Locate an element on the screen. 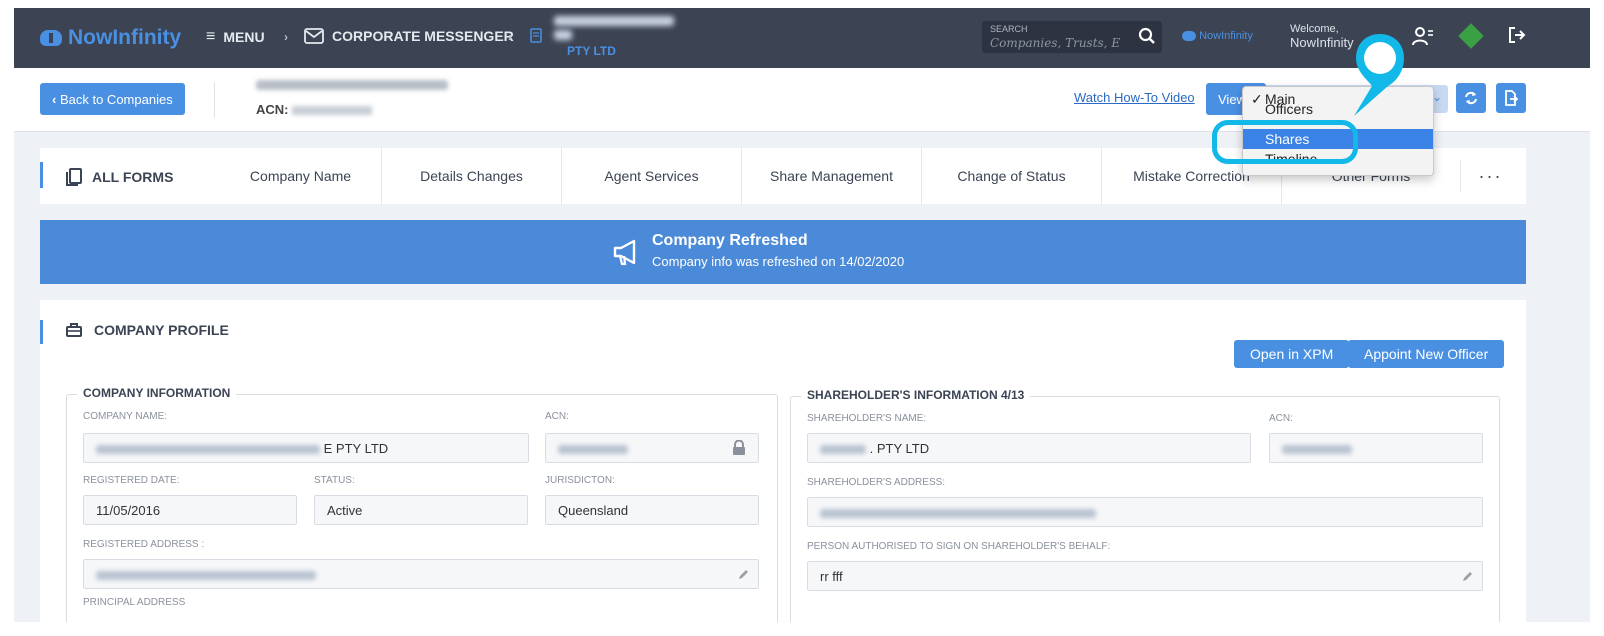 This screenshot has height=636, width=1604. company-information-legend: COMPANY INFORMATION is located at coordinates (157, 393).